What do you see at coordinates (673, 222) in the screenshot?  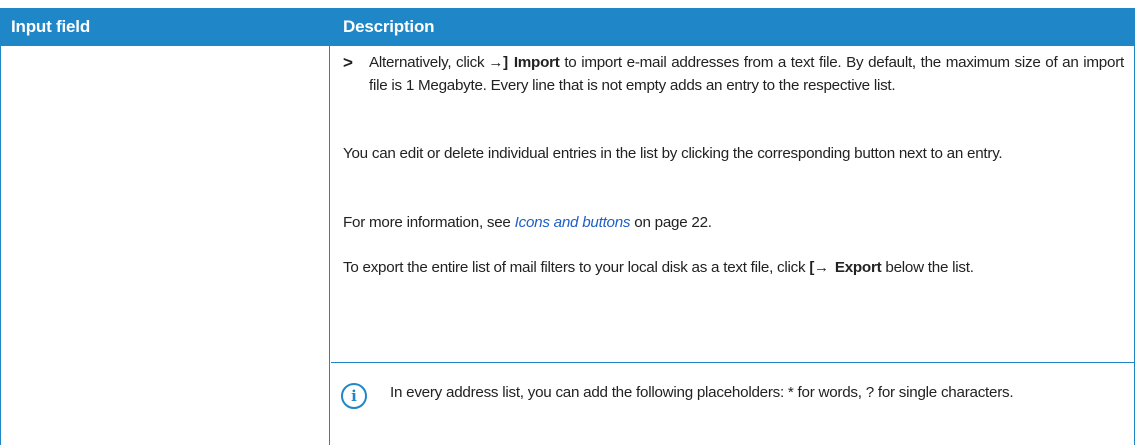 I see `info-post: on page 22.` at bounding box center [673, 222].